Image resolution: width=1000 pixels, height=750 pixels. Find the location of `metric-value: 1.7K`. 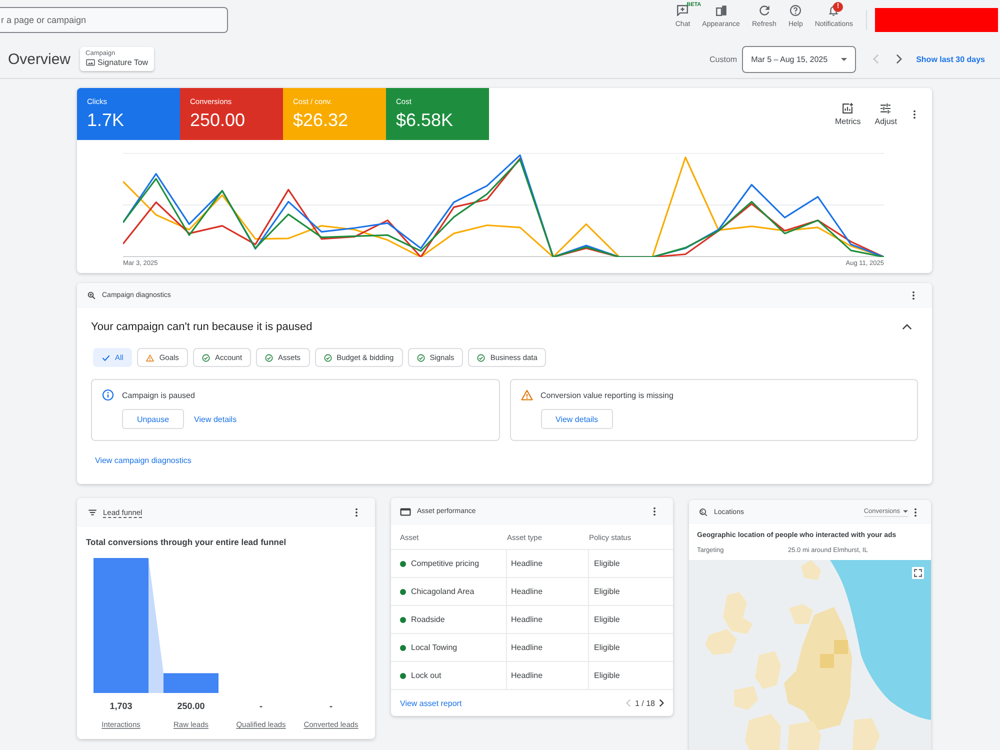

metric-value: 1.7K is located at coordinates (106, 120).